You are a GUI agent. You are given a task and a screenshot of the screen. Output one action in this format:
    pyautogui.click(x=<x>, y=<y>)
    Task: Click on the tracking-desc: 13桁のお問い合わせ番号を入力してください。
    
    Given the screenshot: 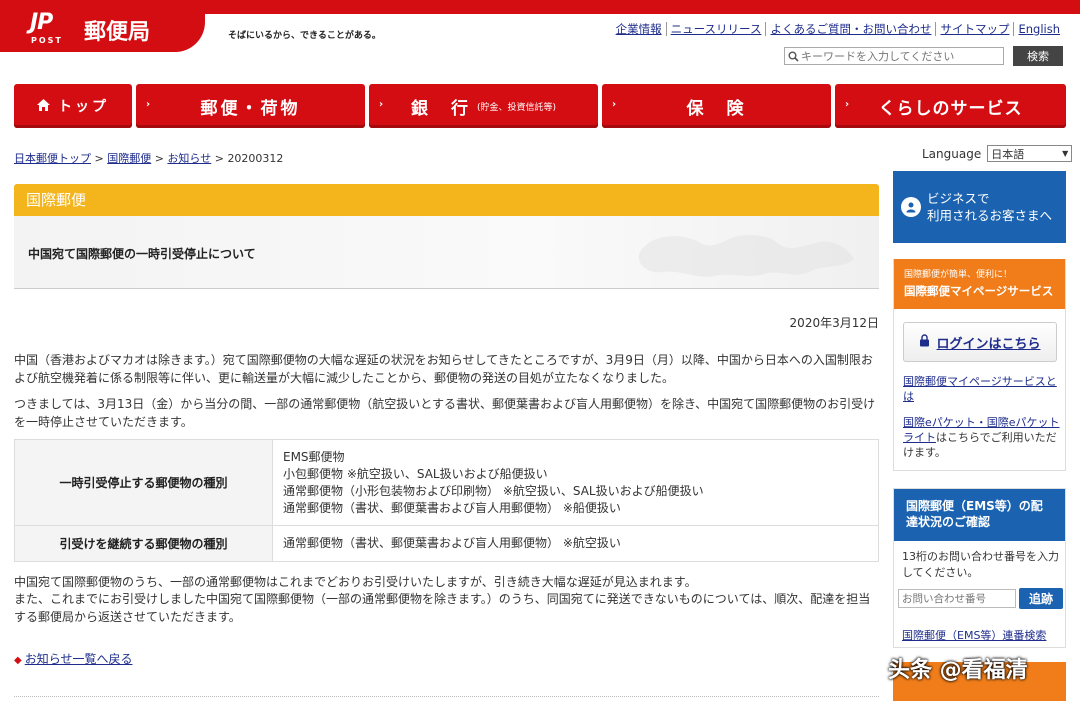 What is the action you would take?
    pyautogui.click(x=980, y=564)
    